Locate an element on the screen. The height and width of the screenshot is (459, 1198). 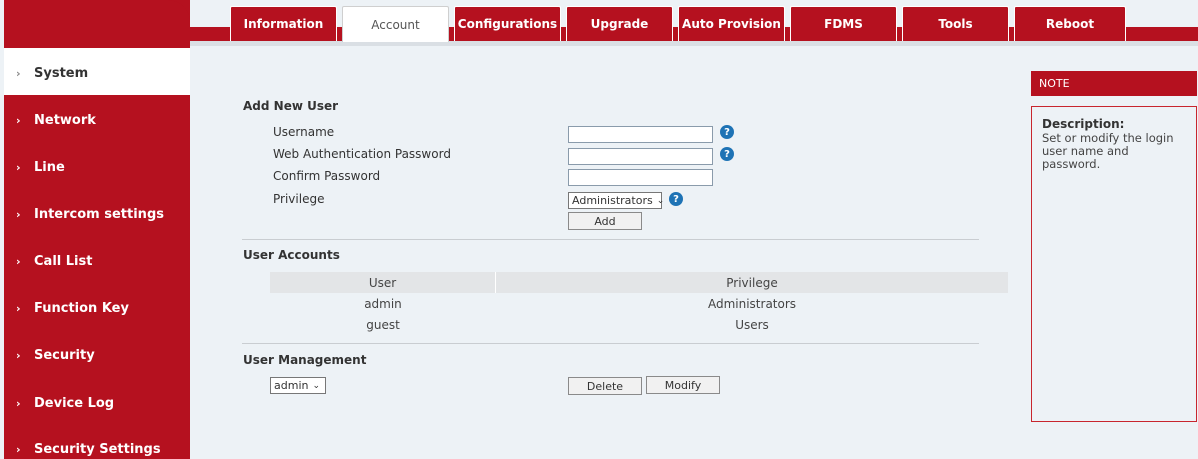
sidebar-item-security: › Security is located at coordinates (97, 355).